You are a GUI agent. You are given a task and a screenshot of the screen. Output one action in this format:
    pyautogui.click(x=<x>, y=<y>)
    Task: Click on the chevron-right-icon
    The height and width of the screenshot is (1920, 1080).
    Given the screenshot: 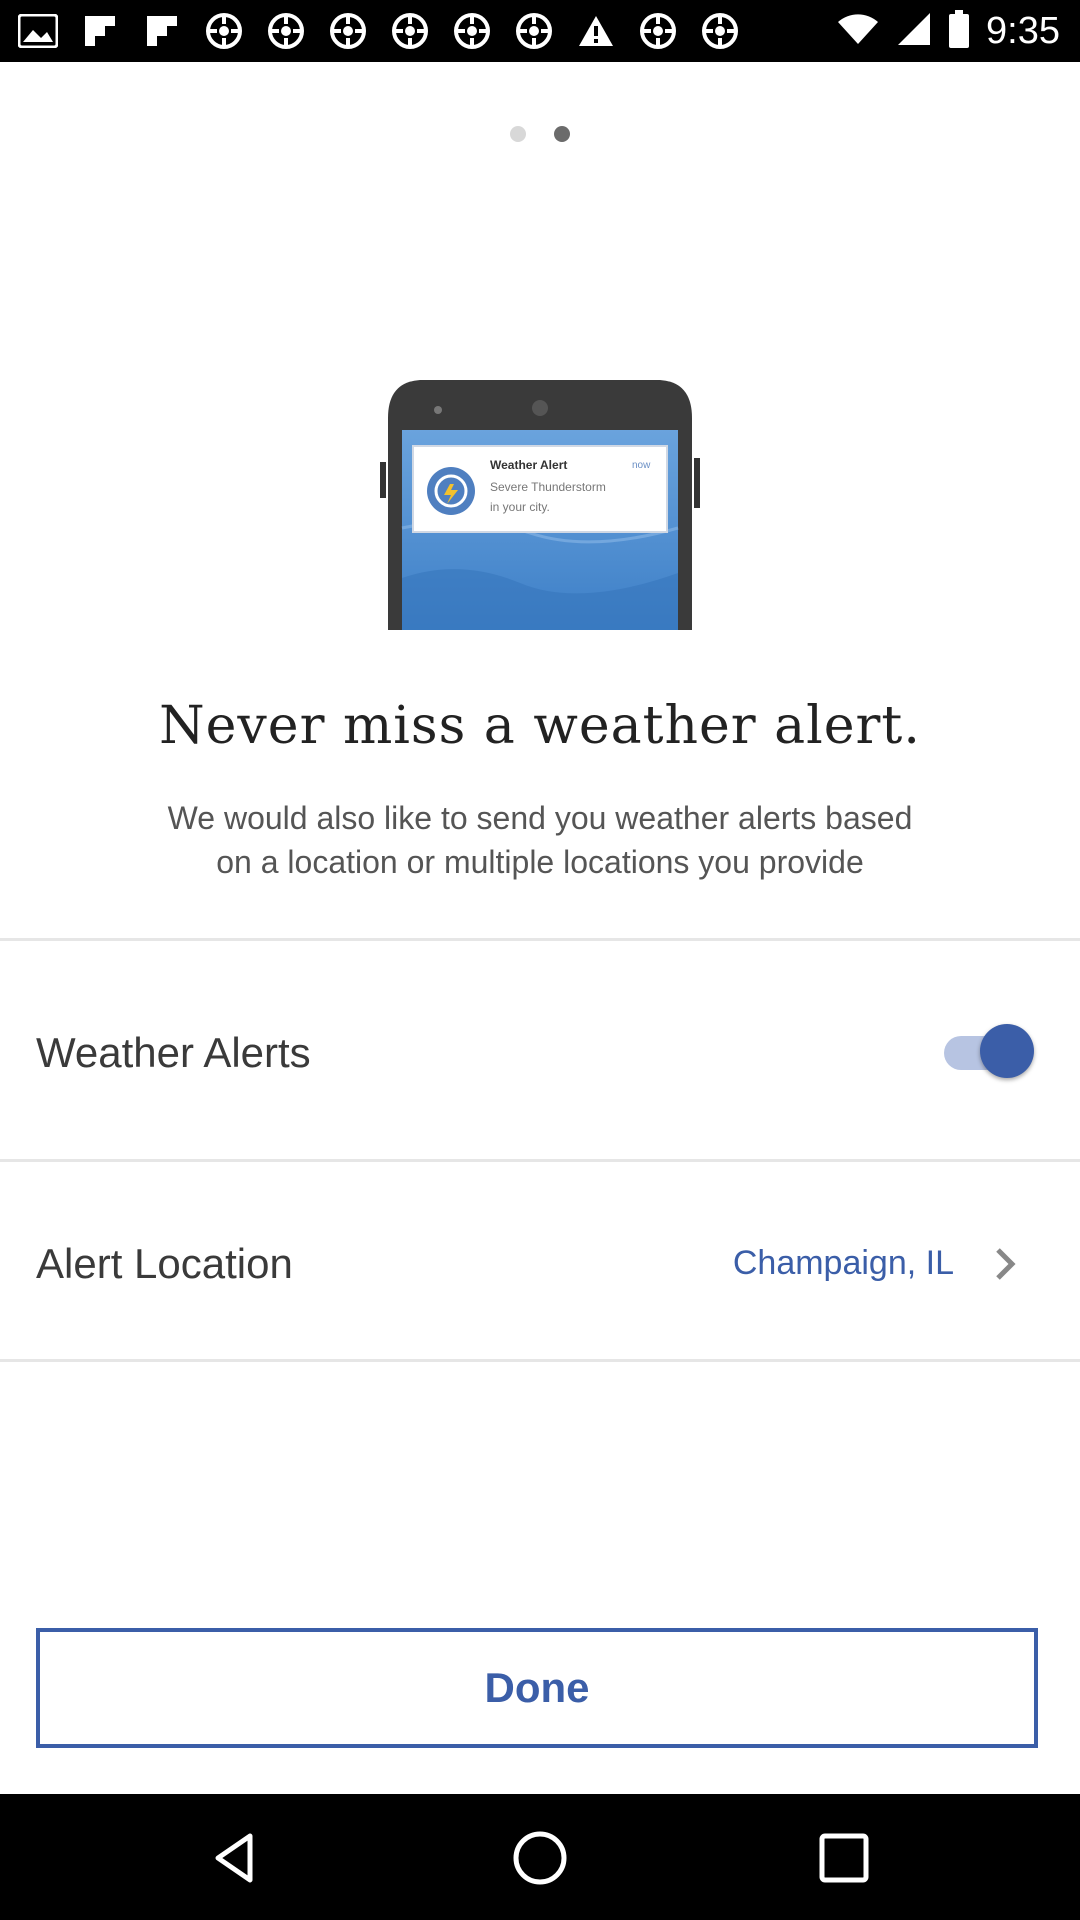 What is the action you would take?
    pyautogui.click(x=1005, y=1264)
    